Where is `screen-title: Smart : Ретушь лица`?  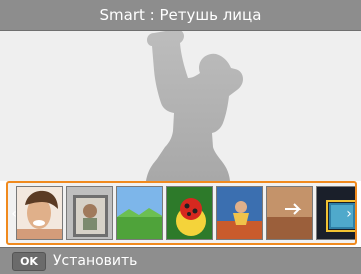 screen-title: Smart : Ретушь лица is located at coordinates (180, 15).